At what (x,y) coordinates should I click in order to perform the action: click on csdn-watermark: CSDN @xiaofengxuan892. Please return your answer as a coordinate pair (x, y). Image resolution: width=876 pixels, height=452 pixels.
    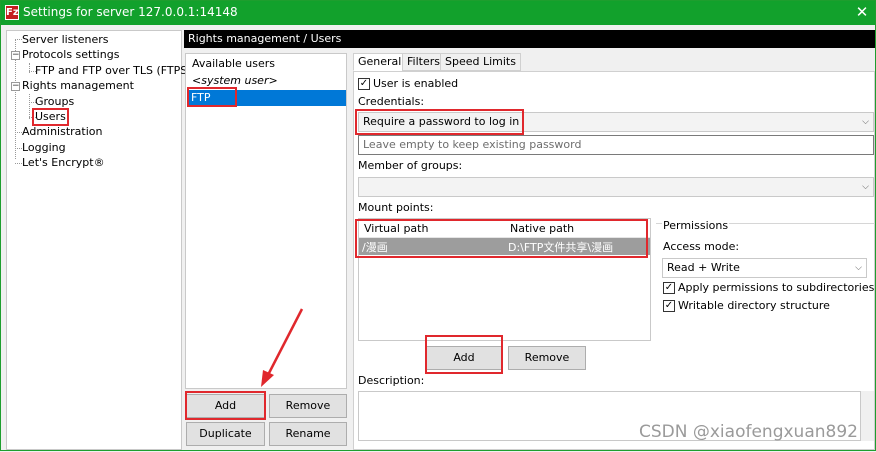
    Looking at the image, I should click on (748, 432).